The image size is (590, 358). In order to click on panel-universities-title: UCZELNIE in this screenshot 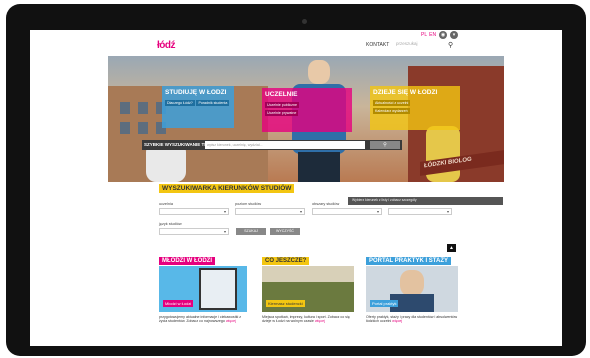, I will do `click(307, 94)`.